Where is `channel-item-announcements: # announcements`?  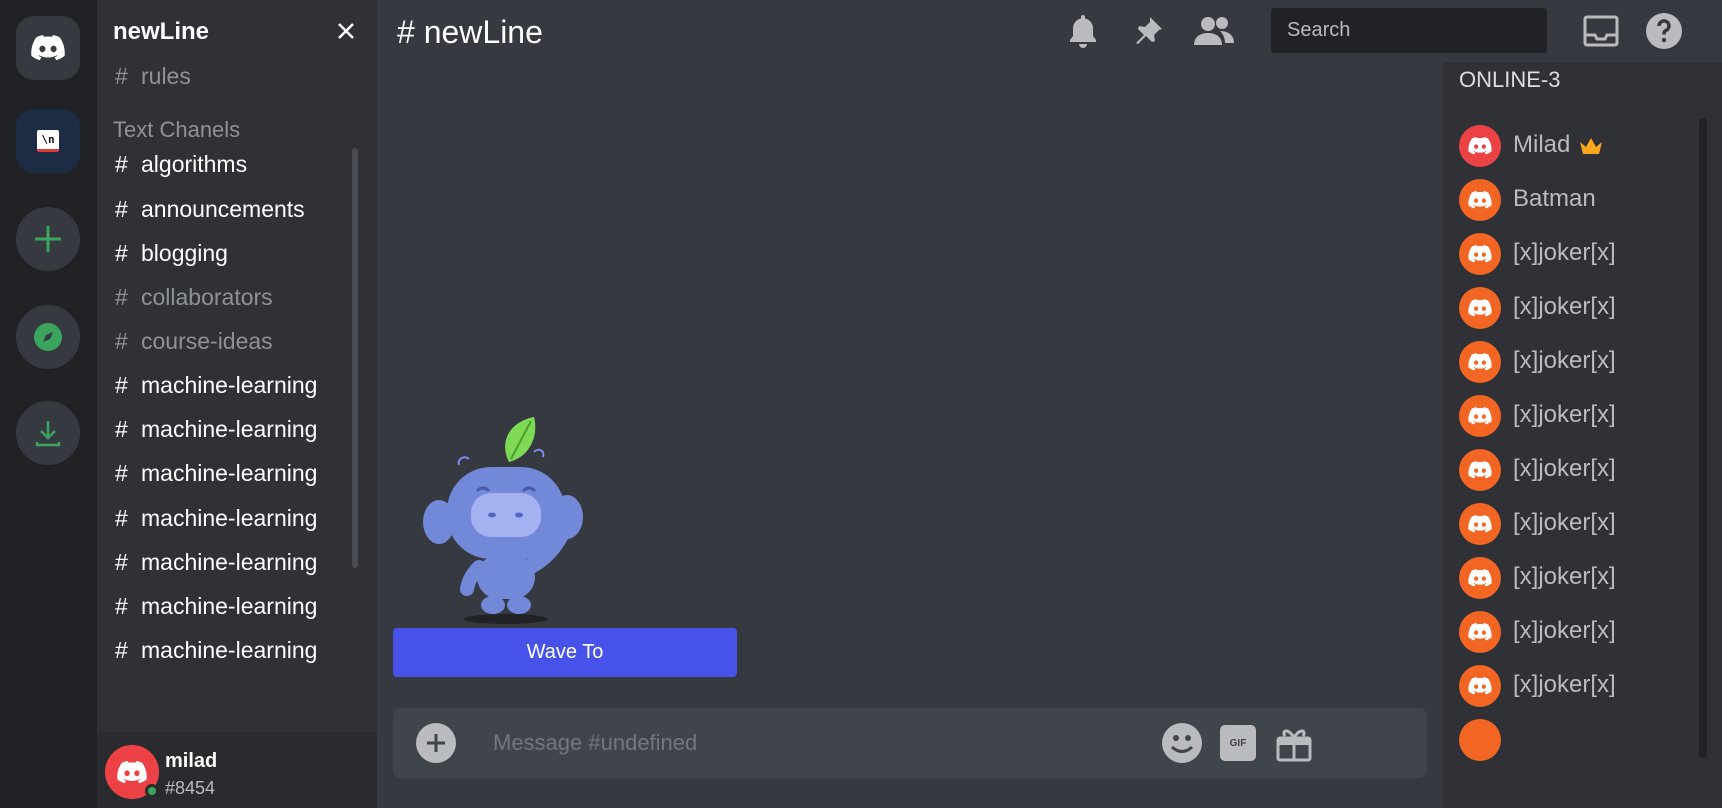
channel-item-announcements: # announcements is located at coordinates (210, 209).